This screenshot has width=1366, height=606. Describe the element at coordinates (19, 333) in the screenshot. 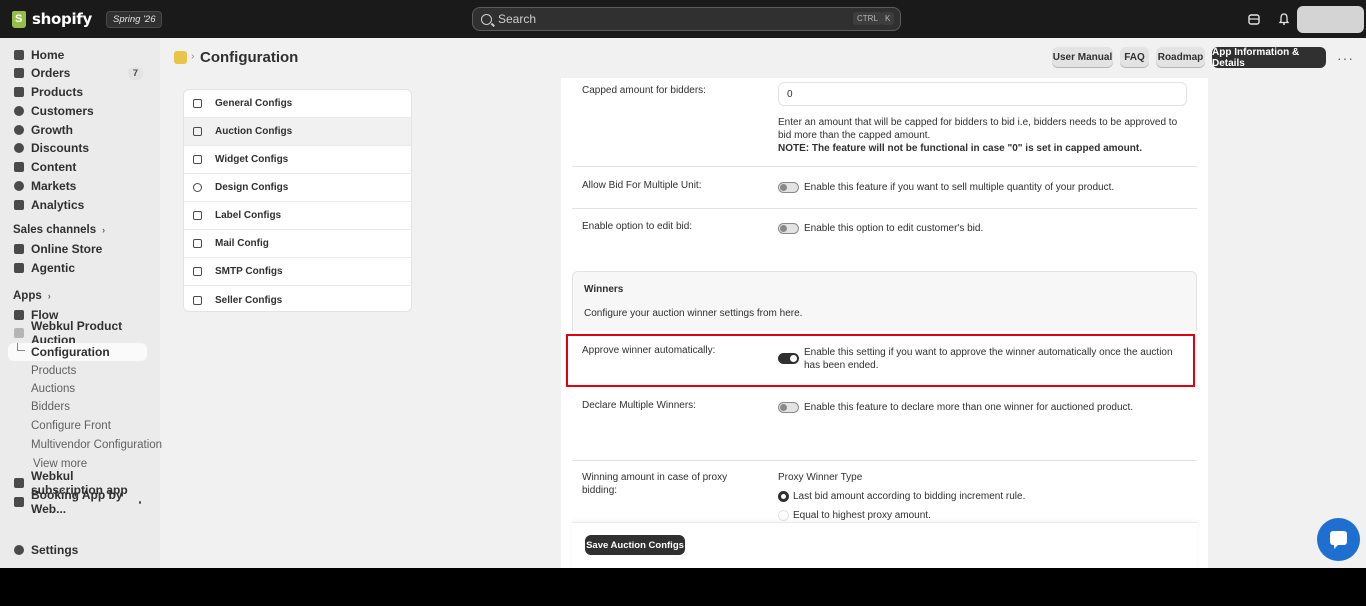

I see `auction-app-icon` at that location.